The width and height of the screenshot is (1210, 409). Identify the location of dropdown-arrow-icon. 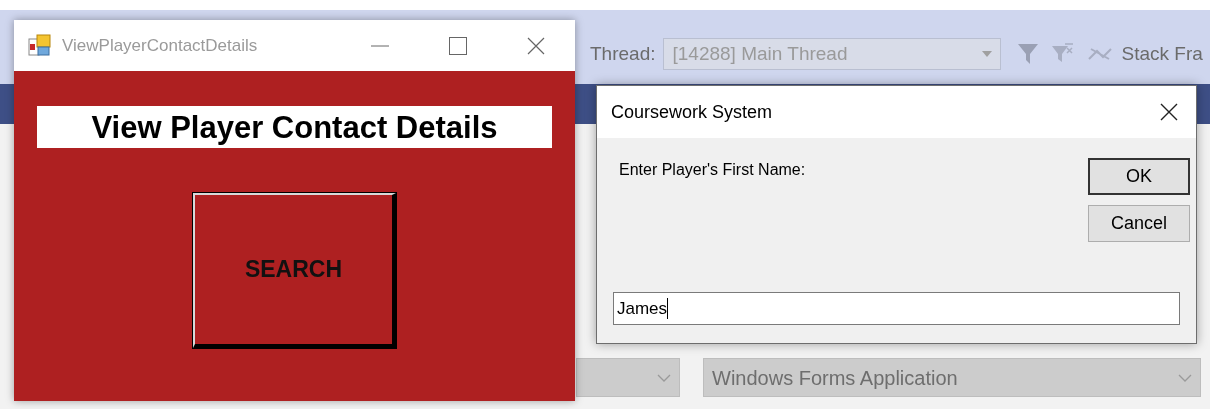
(987, 54).